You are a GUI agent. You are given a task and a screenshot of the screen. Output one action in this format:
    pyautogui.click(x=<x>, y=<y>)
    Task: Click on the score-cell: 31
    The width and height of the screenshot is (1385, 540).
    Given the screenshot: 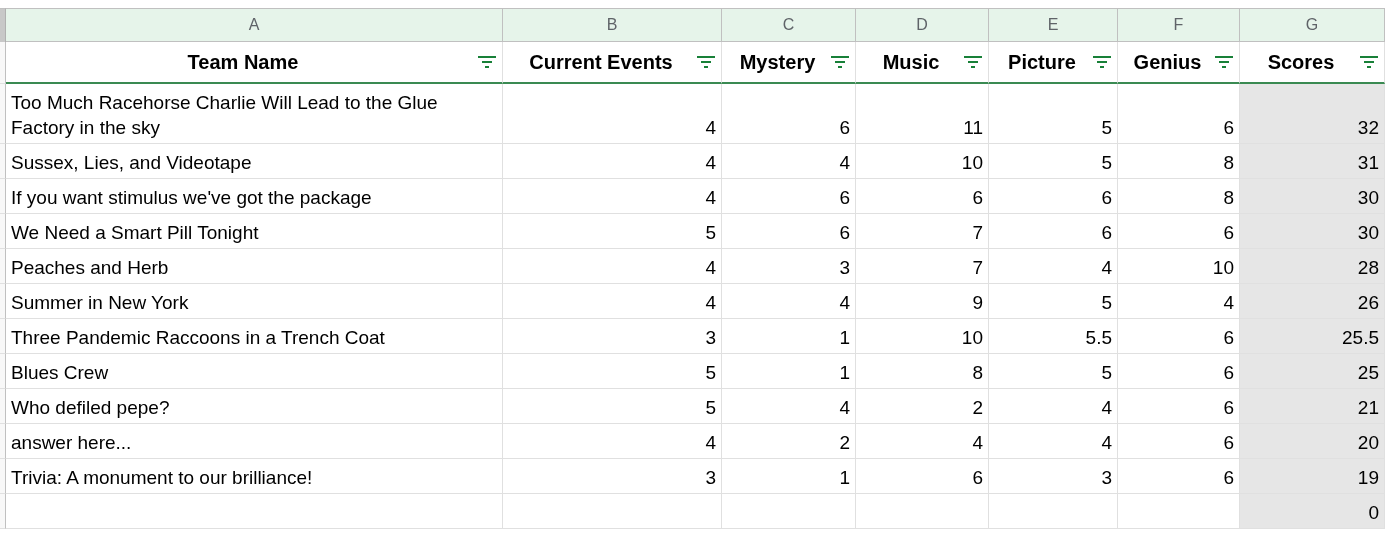 What is the action you would take?
    pyautogui.click(x=1312, y=161)
    